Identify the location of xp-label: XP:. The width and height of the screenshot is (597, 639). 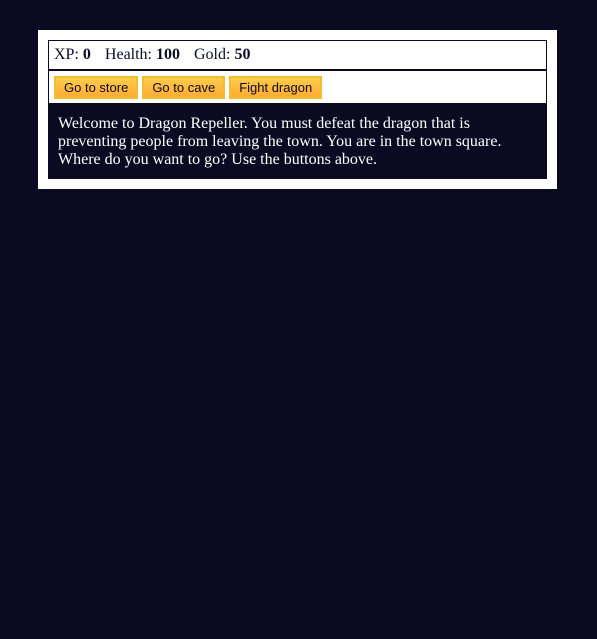
(66, 54).